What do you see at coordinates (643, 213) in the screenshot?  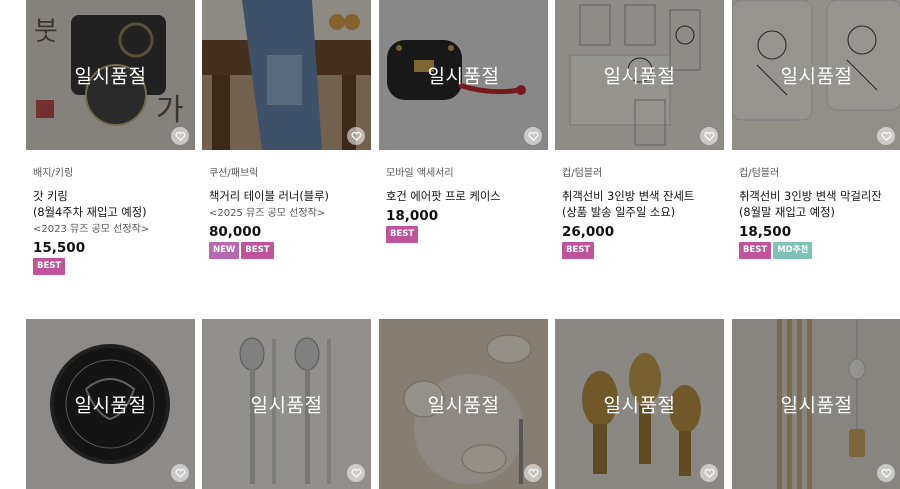 I see `product-name-note: (상품 발송 일주일 소요)` at bounding box center [643, 213].